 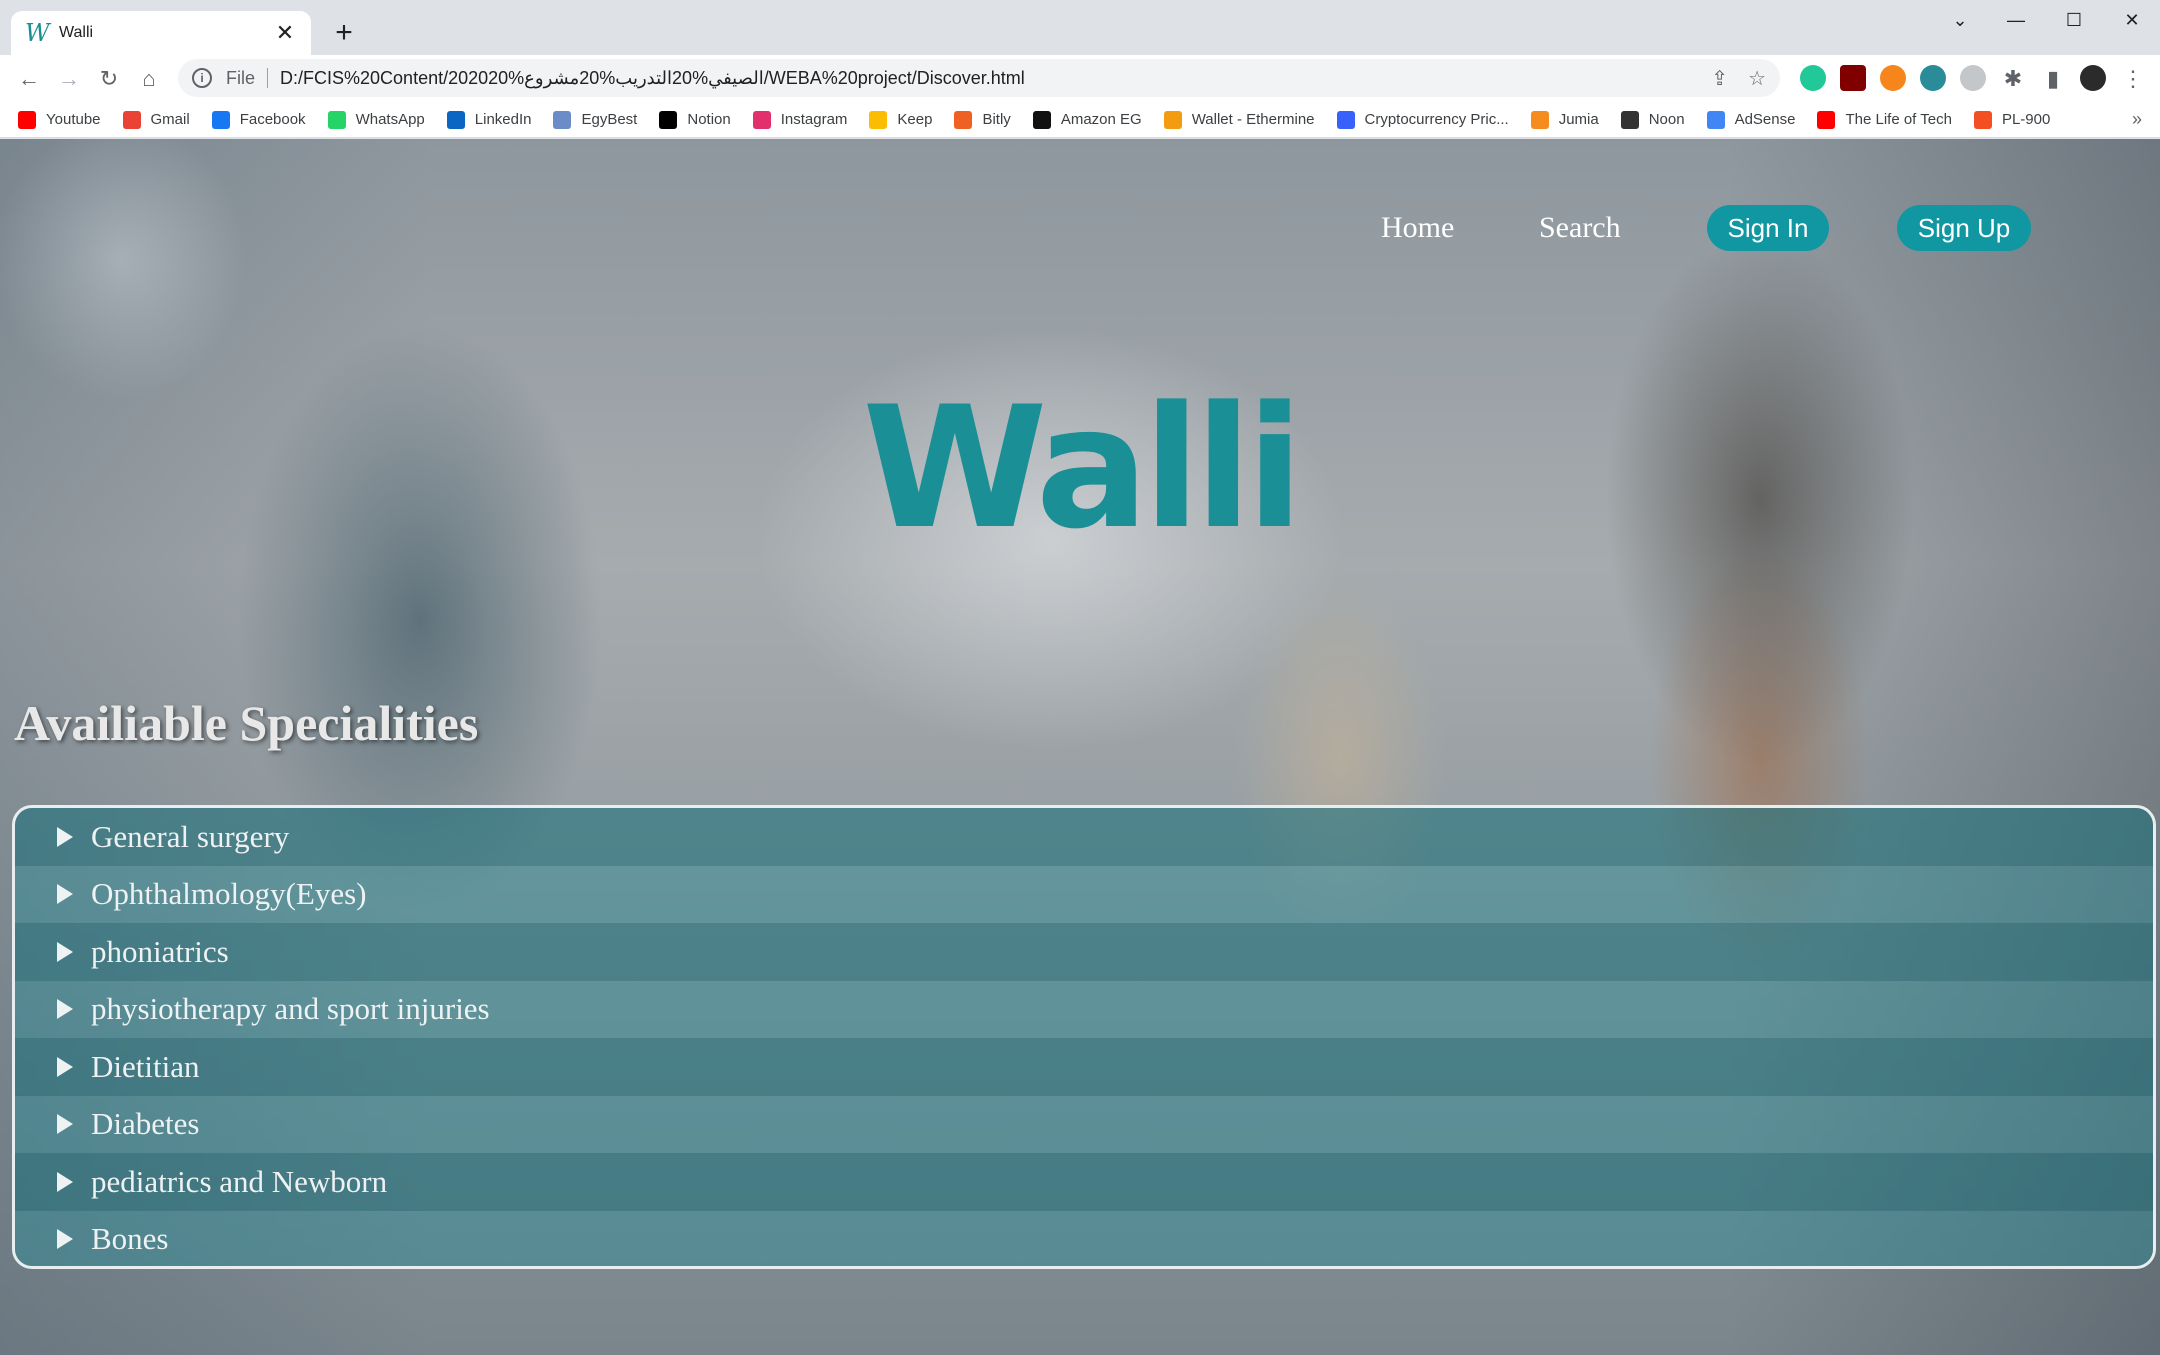 What do you see at coordinates (1101, 119) in the screenshot?
I see `bookmark-label: Amazon EG` at bounding box center [1101, 119].